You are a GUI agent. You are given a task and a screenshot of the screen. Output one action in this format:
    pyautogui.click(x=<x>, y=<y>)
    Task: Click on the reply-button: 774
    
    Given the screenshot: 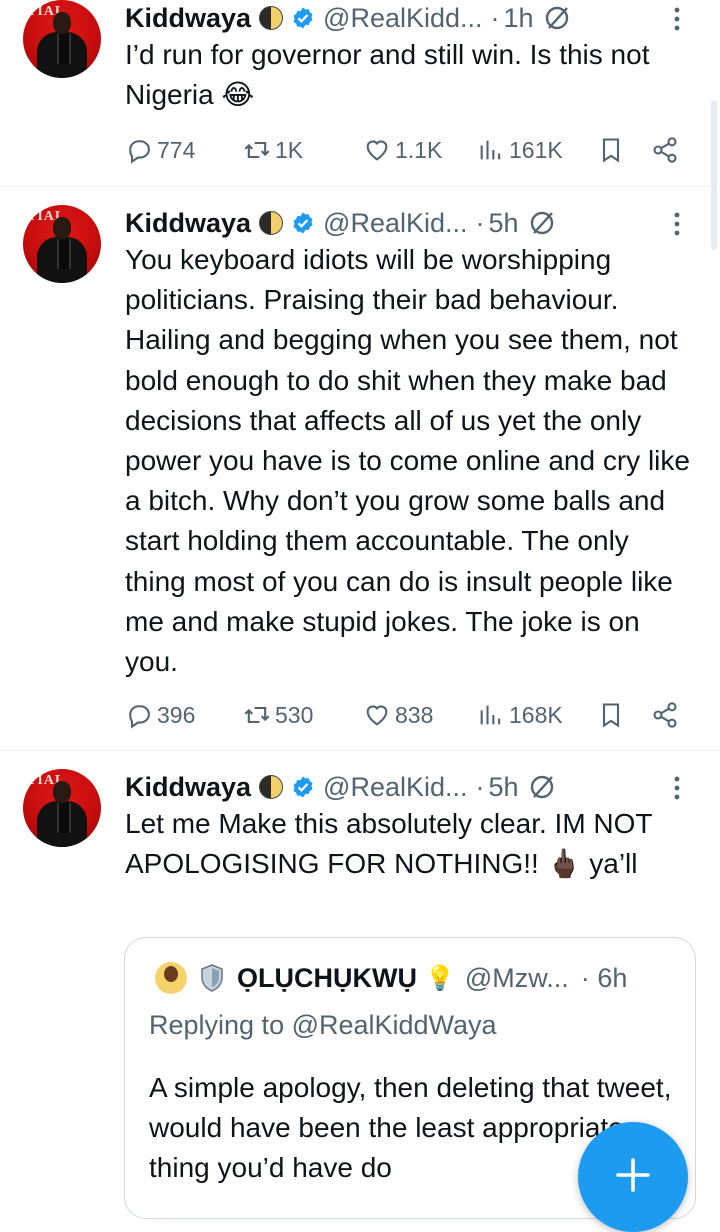 What is the action you would take?
    pyautogui.click(x=160, y=150)
    